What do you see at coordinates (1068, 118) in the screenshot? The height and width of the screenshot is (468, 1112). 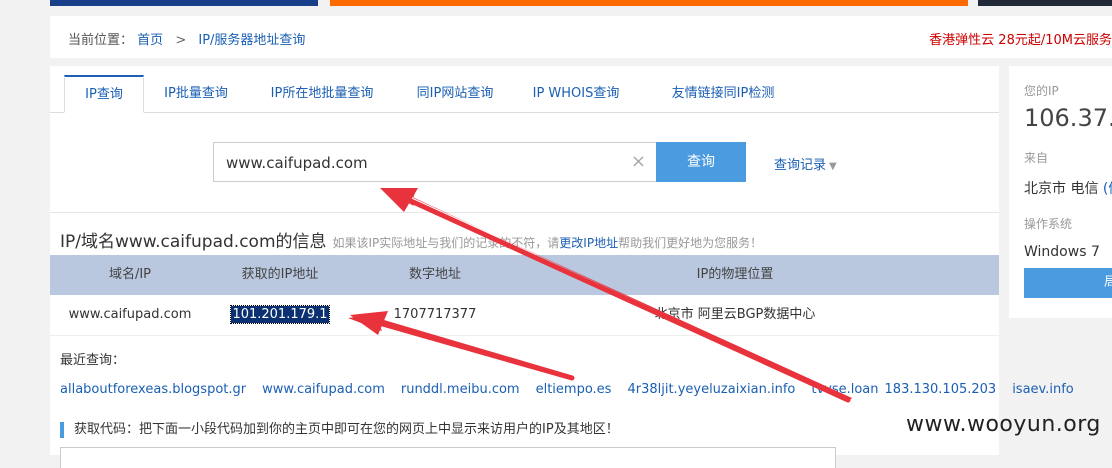 I see `your-ip-value: 106.37.2` at bounding box center [1068, 118].